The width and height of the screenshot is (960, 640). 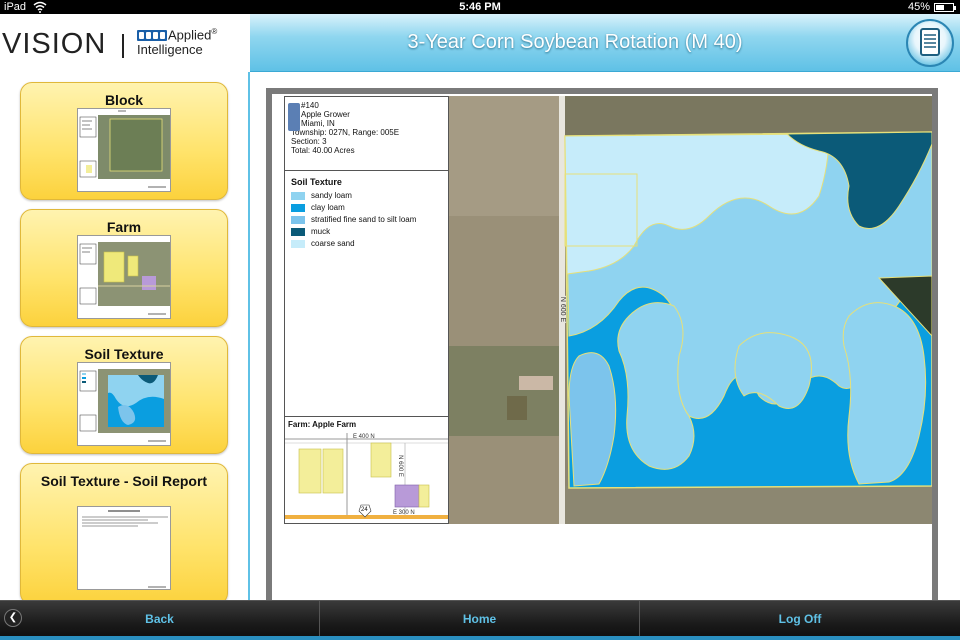 I want to click on battery-icon, so click(x=945, y=7).